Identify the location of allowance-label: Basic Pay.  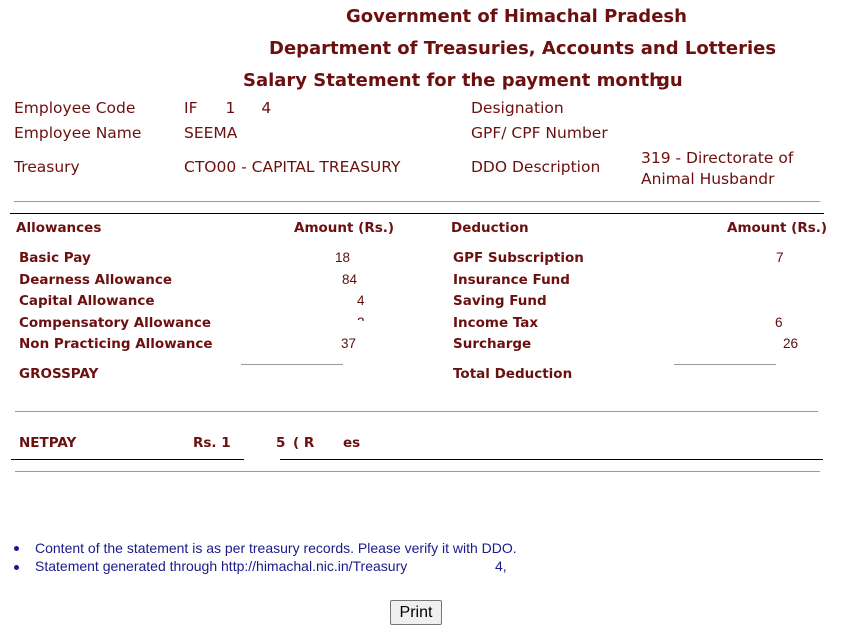
(55, 258).